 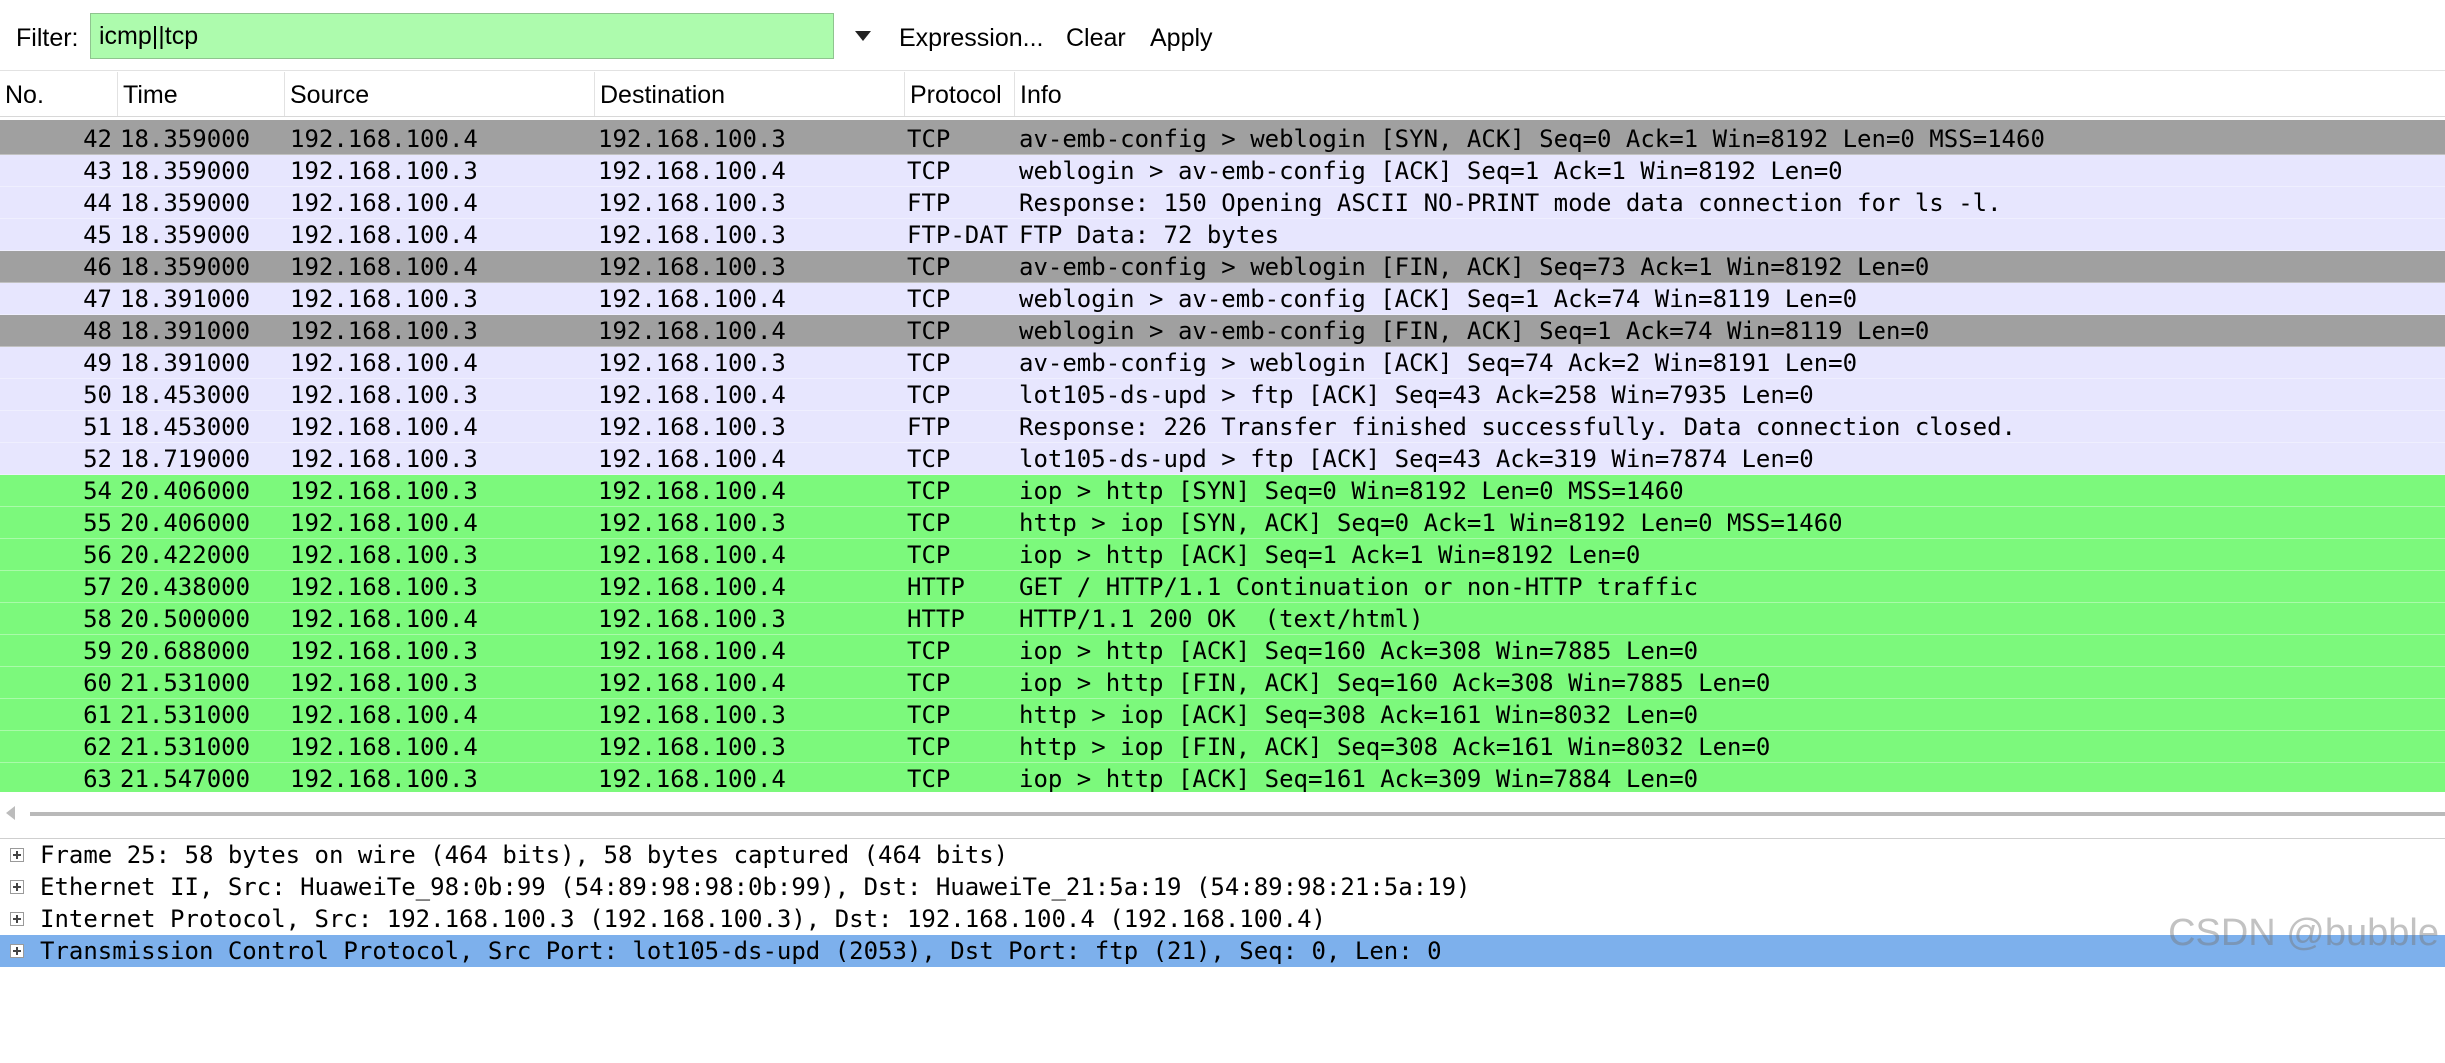 What do you see at coordinates (462, 36) in the screenshot?
I see `filter-input` at bounding box center [462, 36].